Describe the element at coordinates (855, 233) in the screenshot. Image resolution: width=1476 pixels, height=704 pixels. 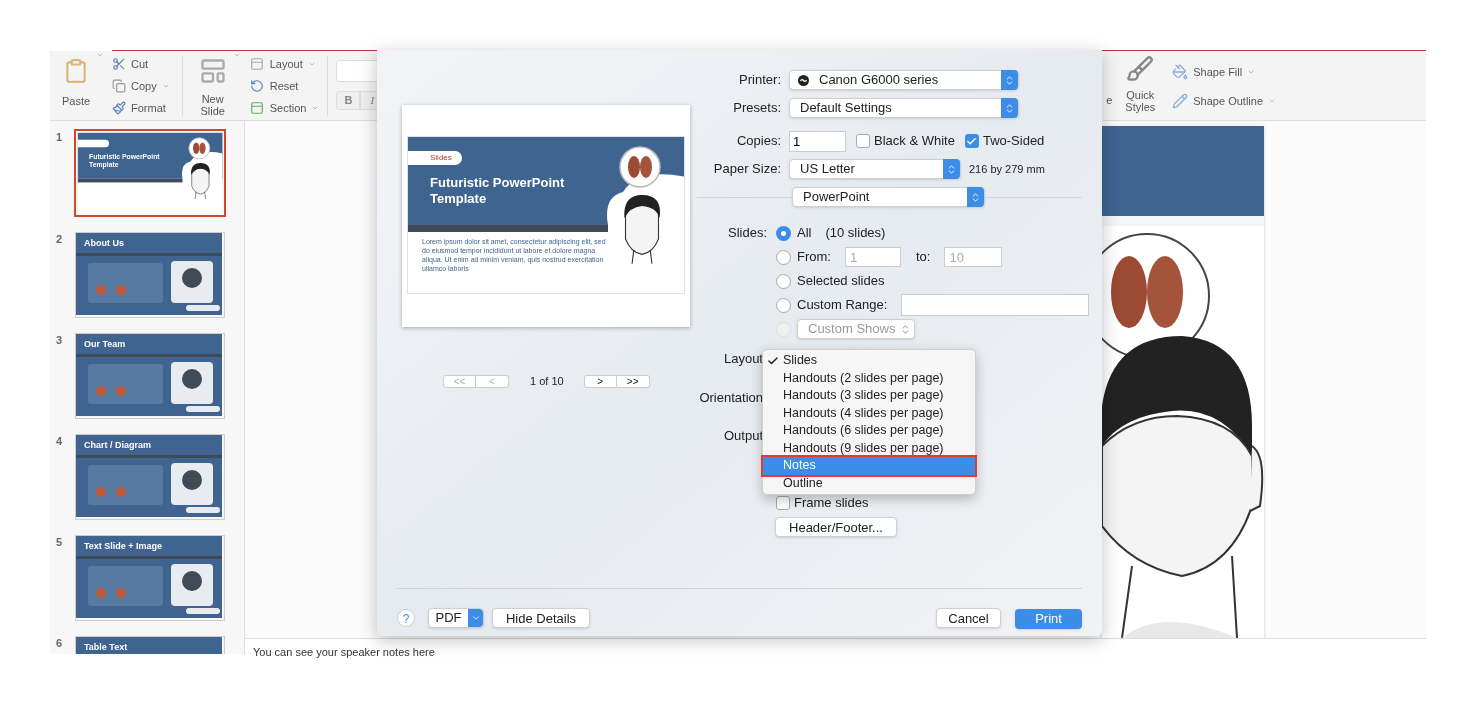
I see `slide-count: (10 slides)` at that location.